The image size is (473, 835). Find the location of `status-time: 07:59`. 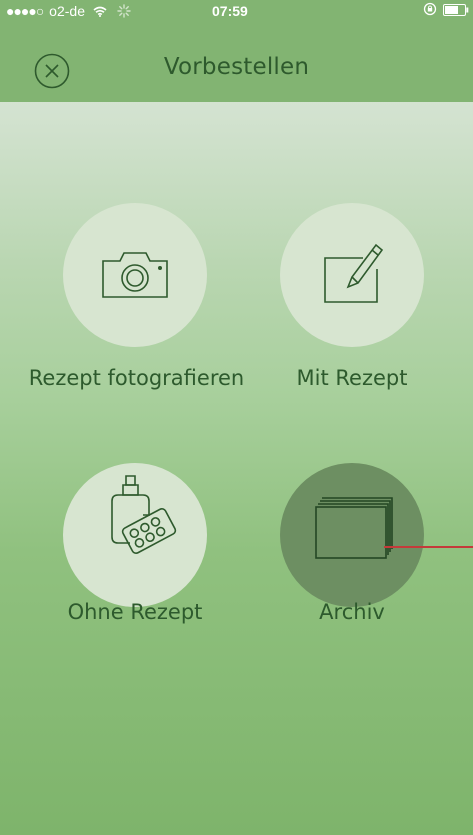

status-time: 07:59 is located at coordinates (230, 11).